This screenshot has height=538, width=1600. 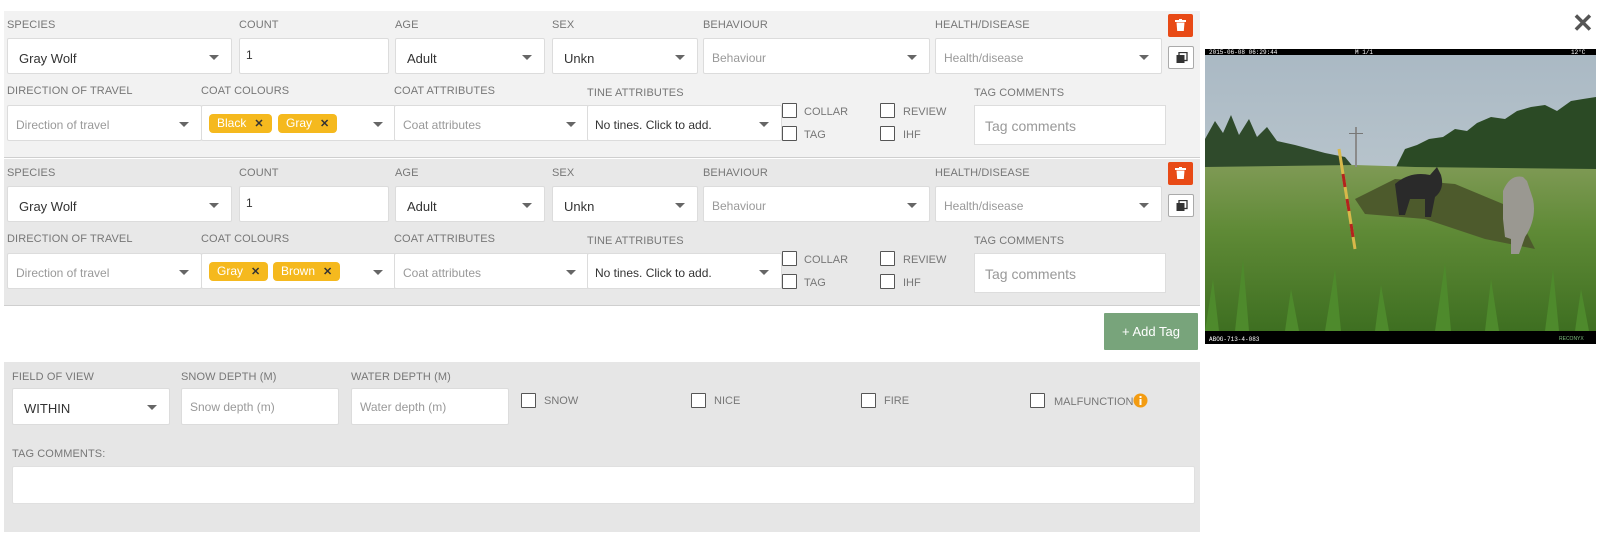 I want to click on snow-depth-field, so click(x=260, y=406).